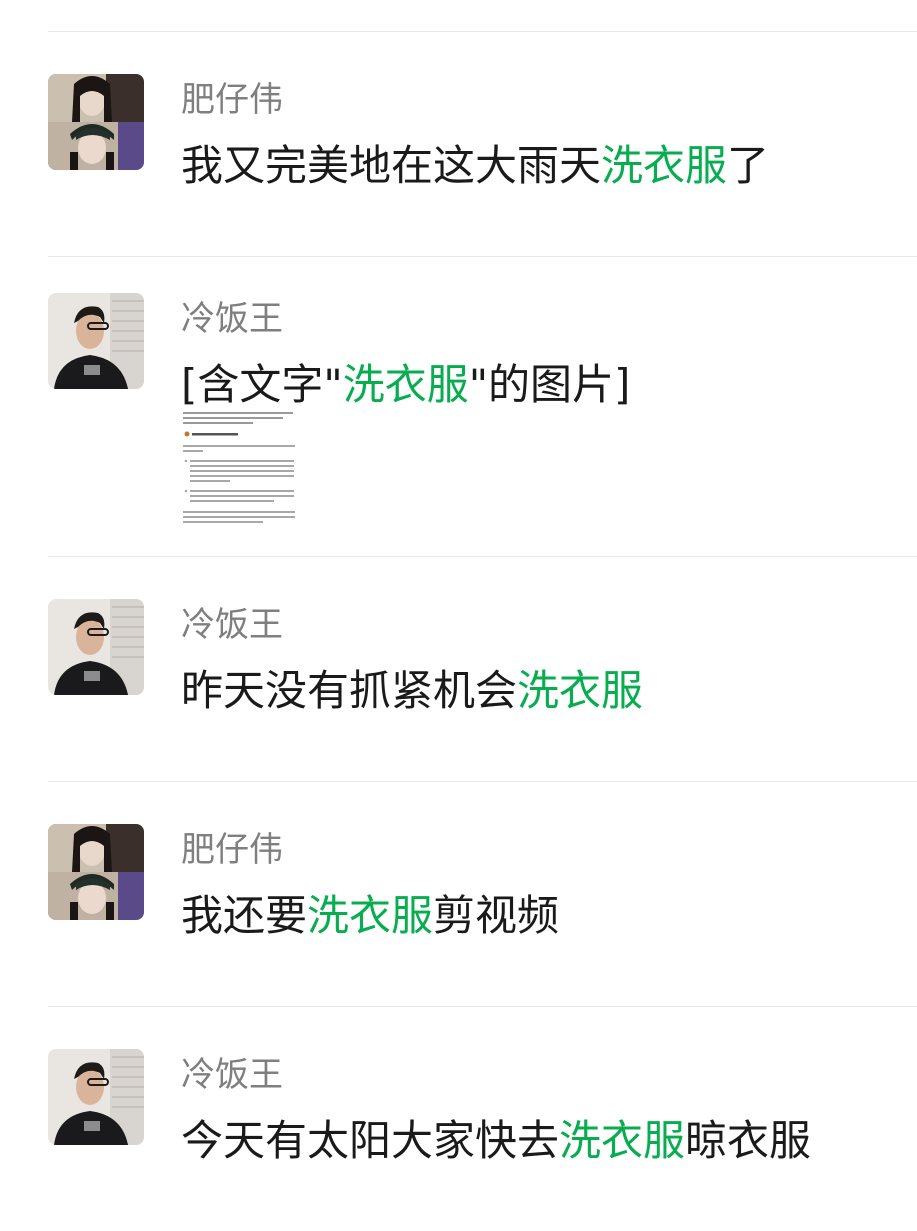 The width and height of the screenshot is (917, 1231). I want to click on text-before: [含文字", so click(262, 384).